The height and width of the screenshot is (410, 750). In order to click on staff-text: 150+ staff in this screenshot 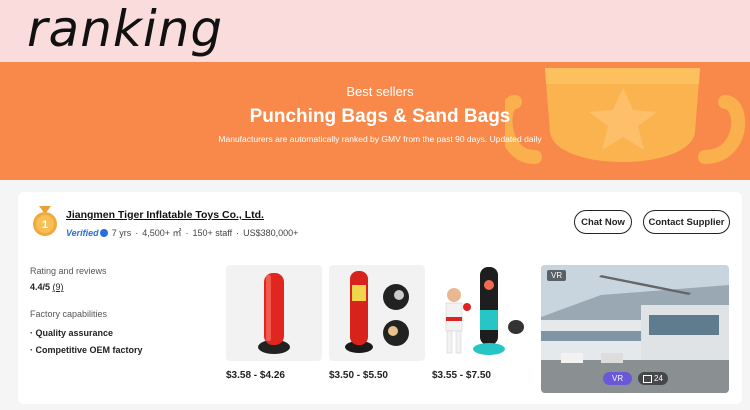, I will do `click(212, 232)`.